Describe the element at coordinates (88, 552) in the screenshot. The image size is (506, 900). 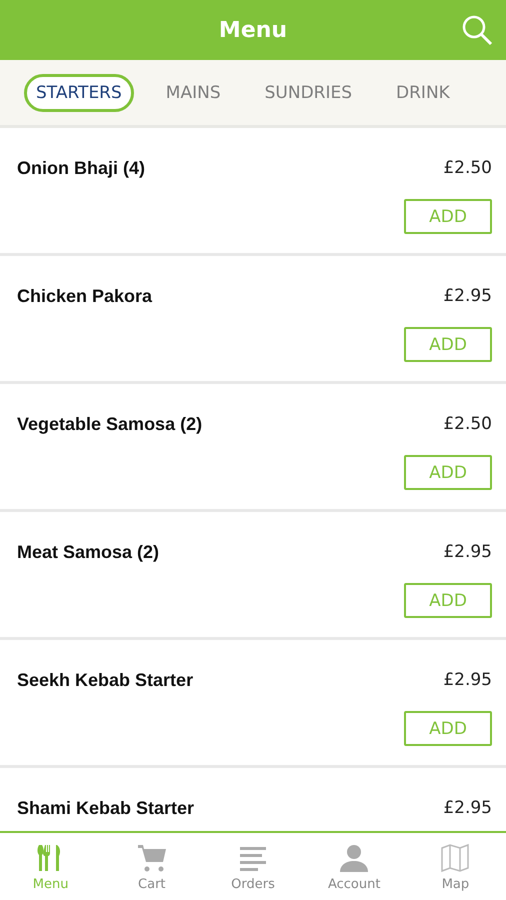
I see `item-name: Meat Samosa (2)` at that location.